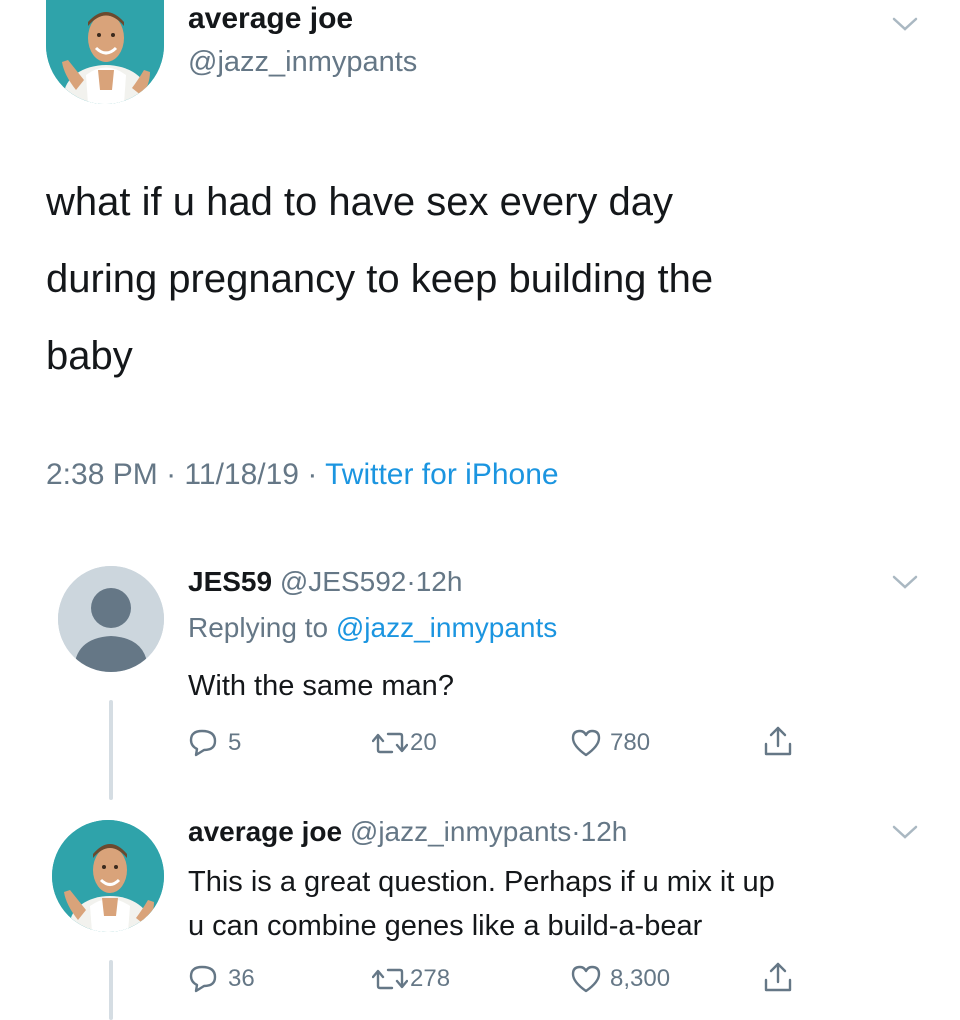 Image resolution: width=960 pixels, height=1020 pixels. I want to click on replying-to: Replying to @jazz_inmypants, so click(372, 628).